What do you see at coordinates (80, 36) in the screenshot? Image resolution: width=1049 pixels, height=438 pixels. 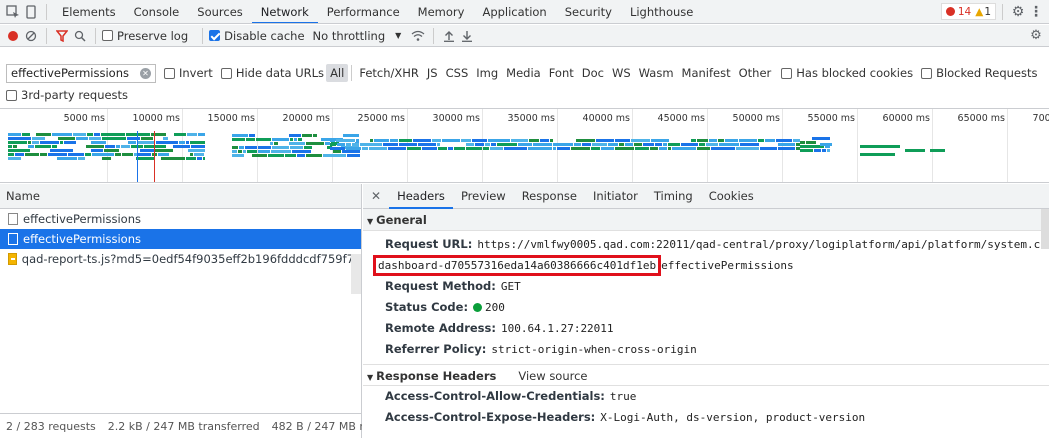 I see `search-icon` at bounding box center [80, 36].